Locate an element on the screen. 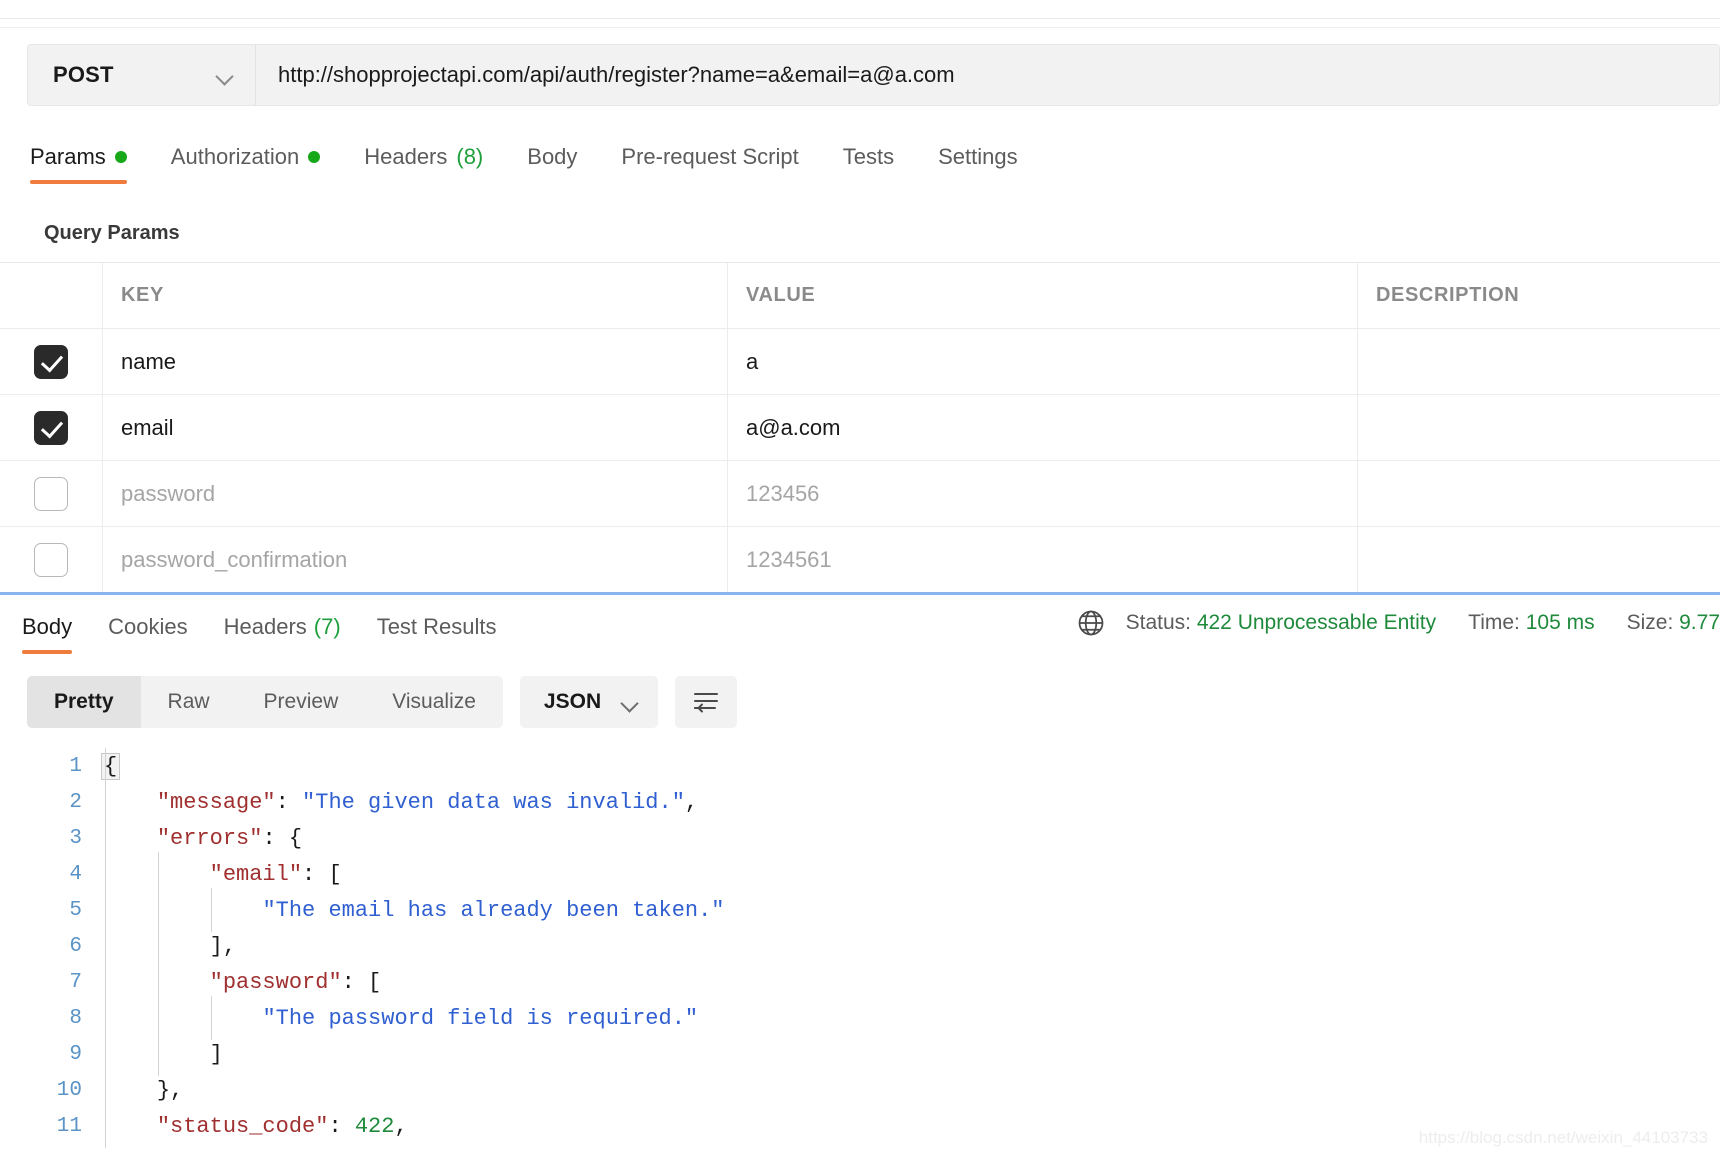  line-number: 11 is located at coordinates (69, 1126).